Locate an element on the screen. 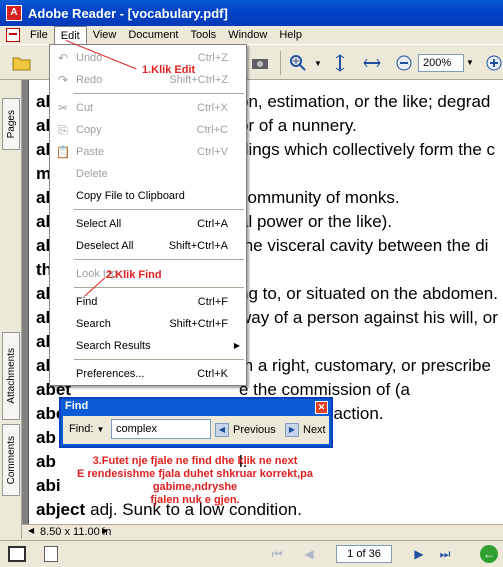 This screenshot has height=567, width=503. camera-icon is located at coordinates (260, 63).